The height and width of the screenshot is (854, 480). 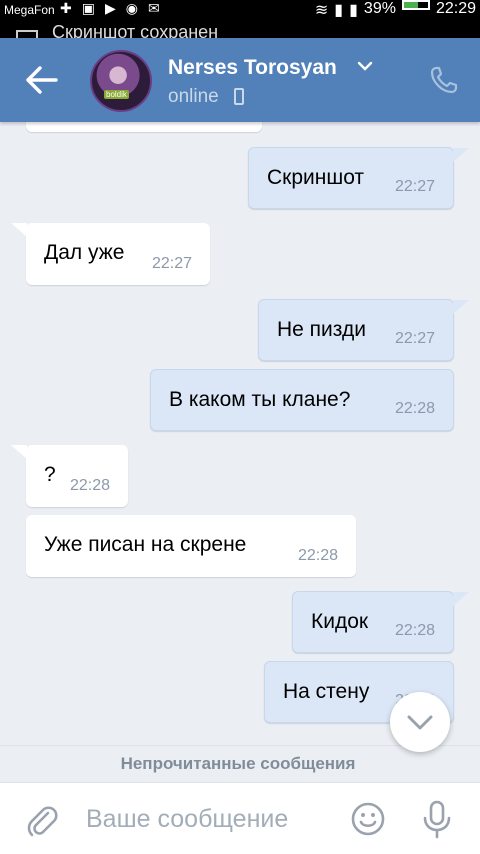 I want to click on microphone-icon, so click(x=437, y=819).